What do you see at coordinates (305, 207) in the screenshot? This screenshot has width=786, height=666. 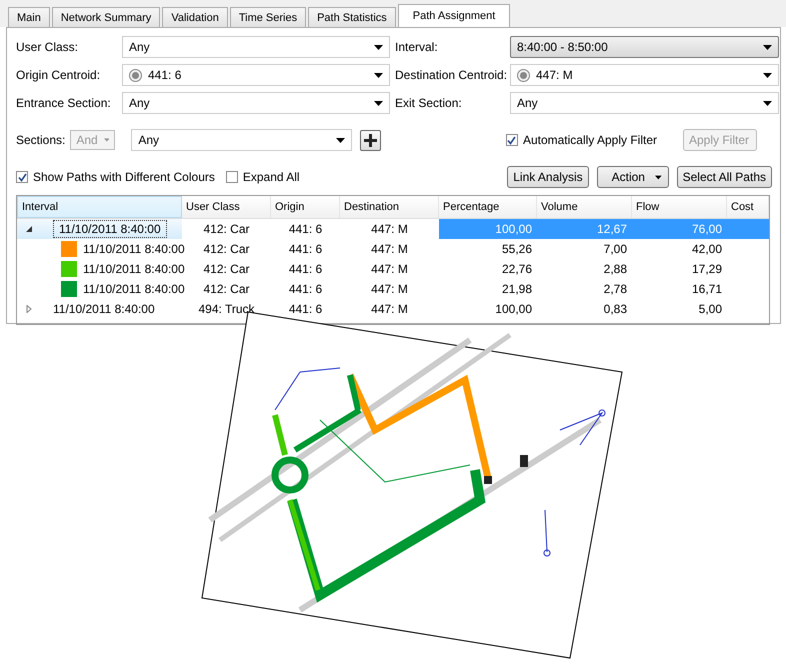 I see `column-header: Origin` at bounding box center [305, 207].